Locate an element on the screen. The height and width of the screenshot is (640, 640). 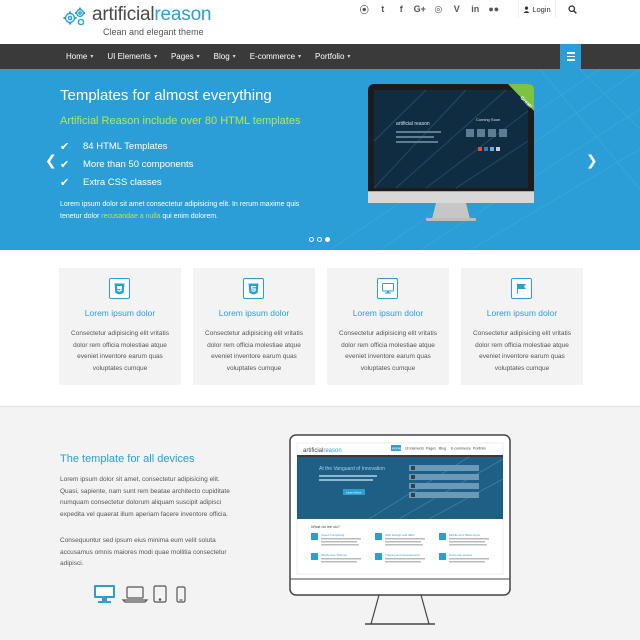
search-button is located at coordinates (572, 9).